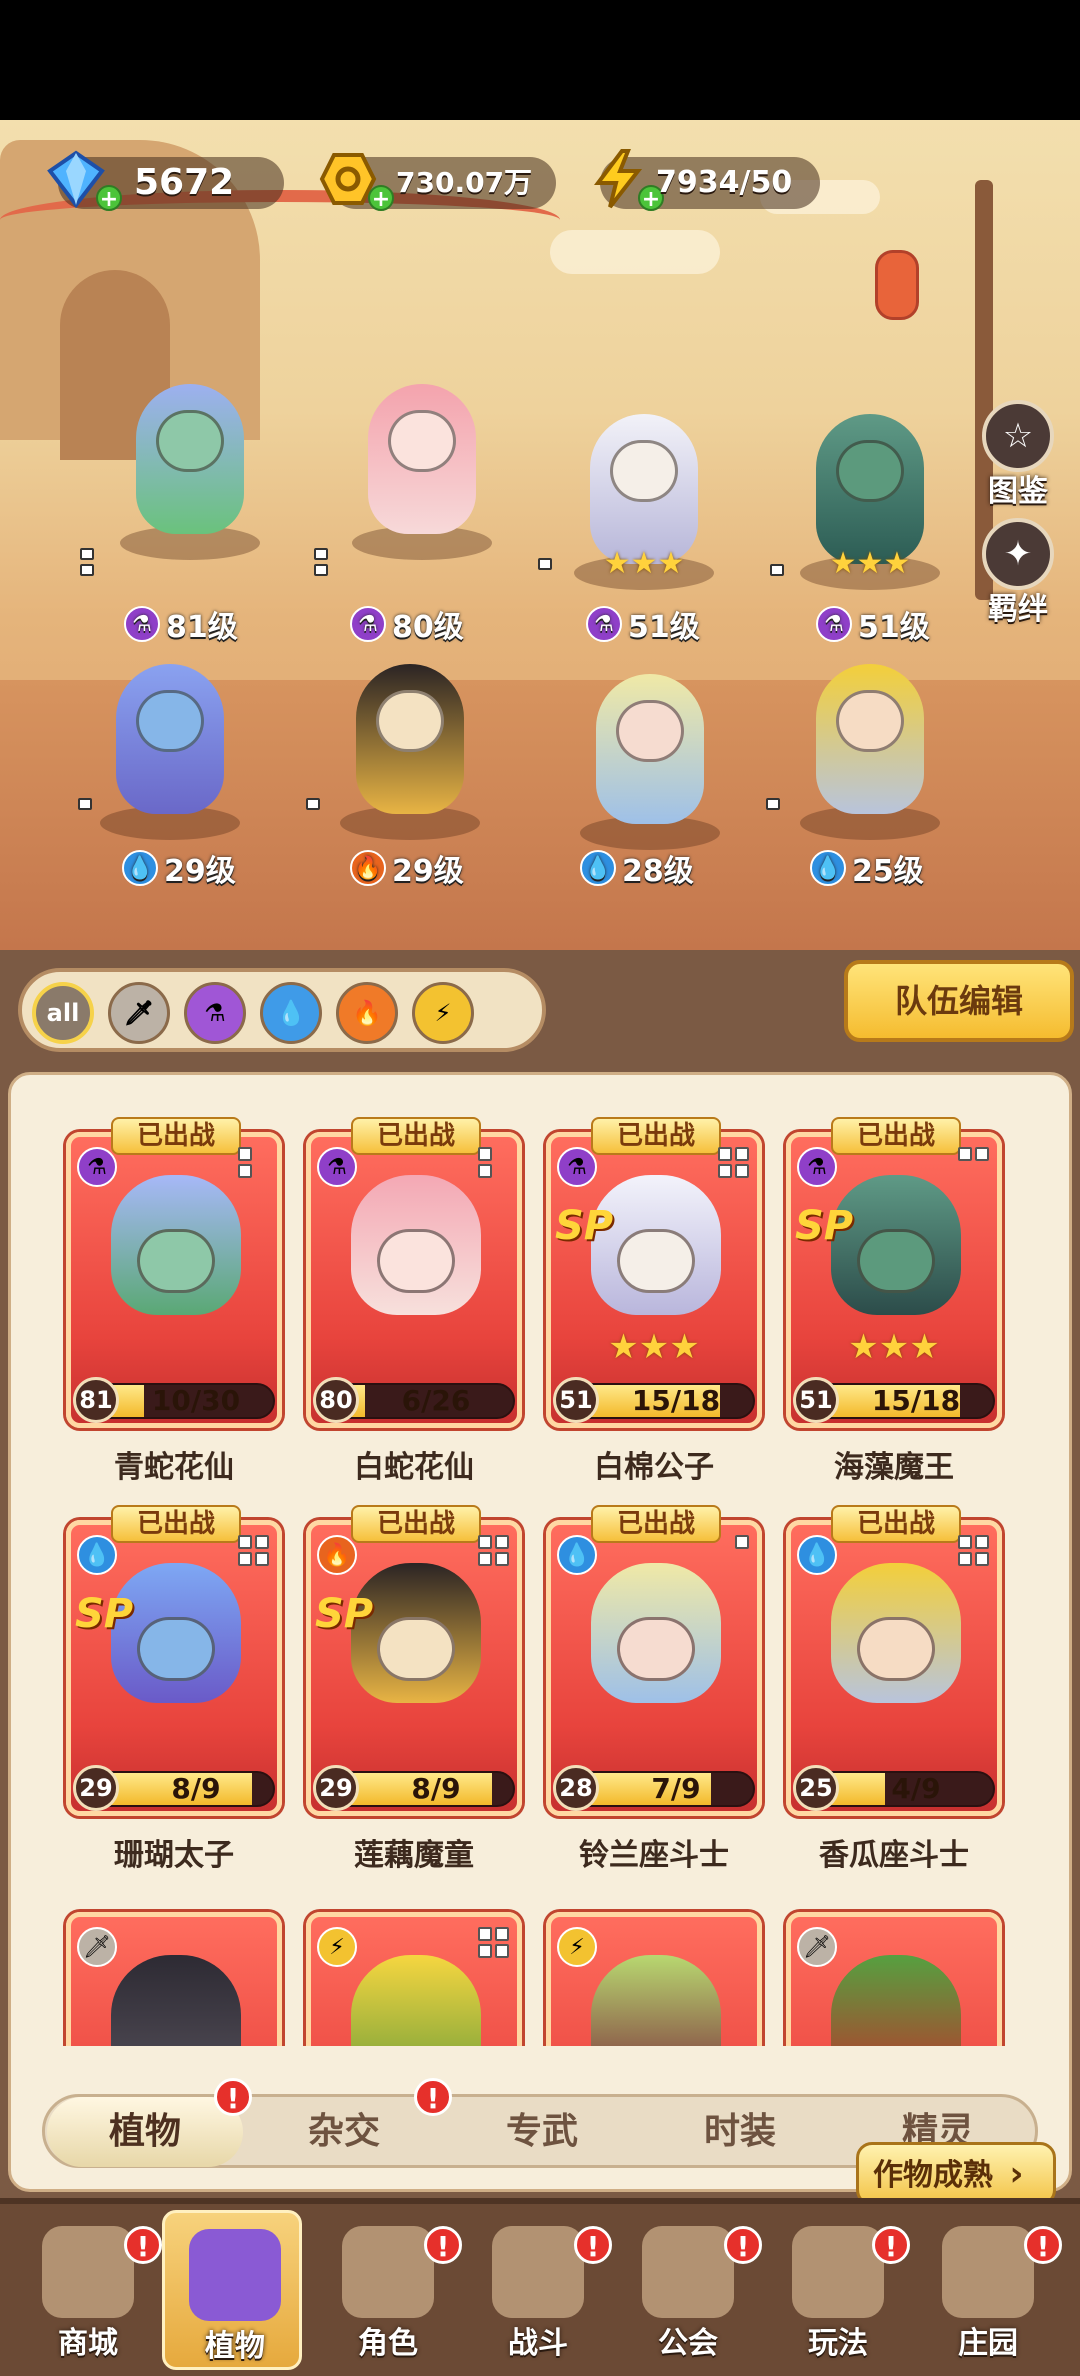 This screenshot has height=2376, width=1080. Describe the element at coordinates (414, 1272) in the screenshot. I see `plant-card: 已出战 ⚗ 80 6/26` at that location.